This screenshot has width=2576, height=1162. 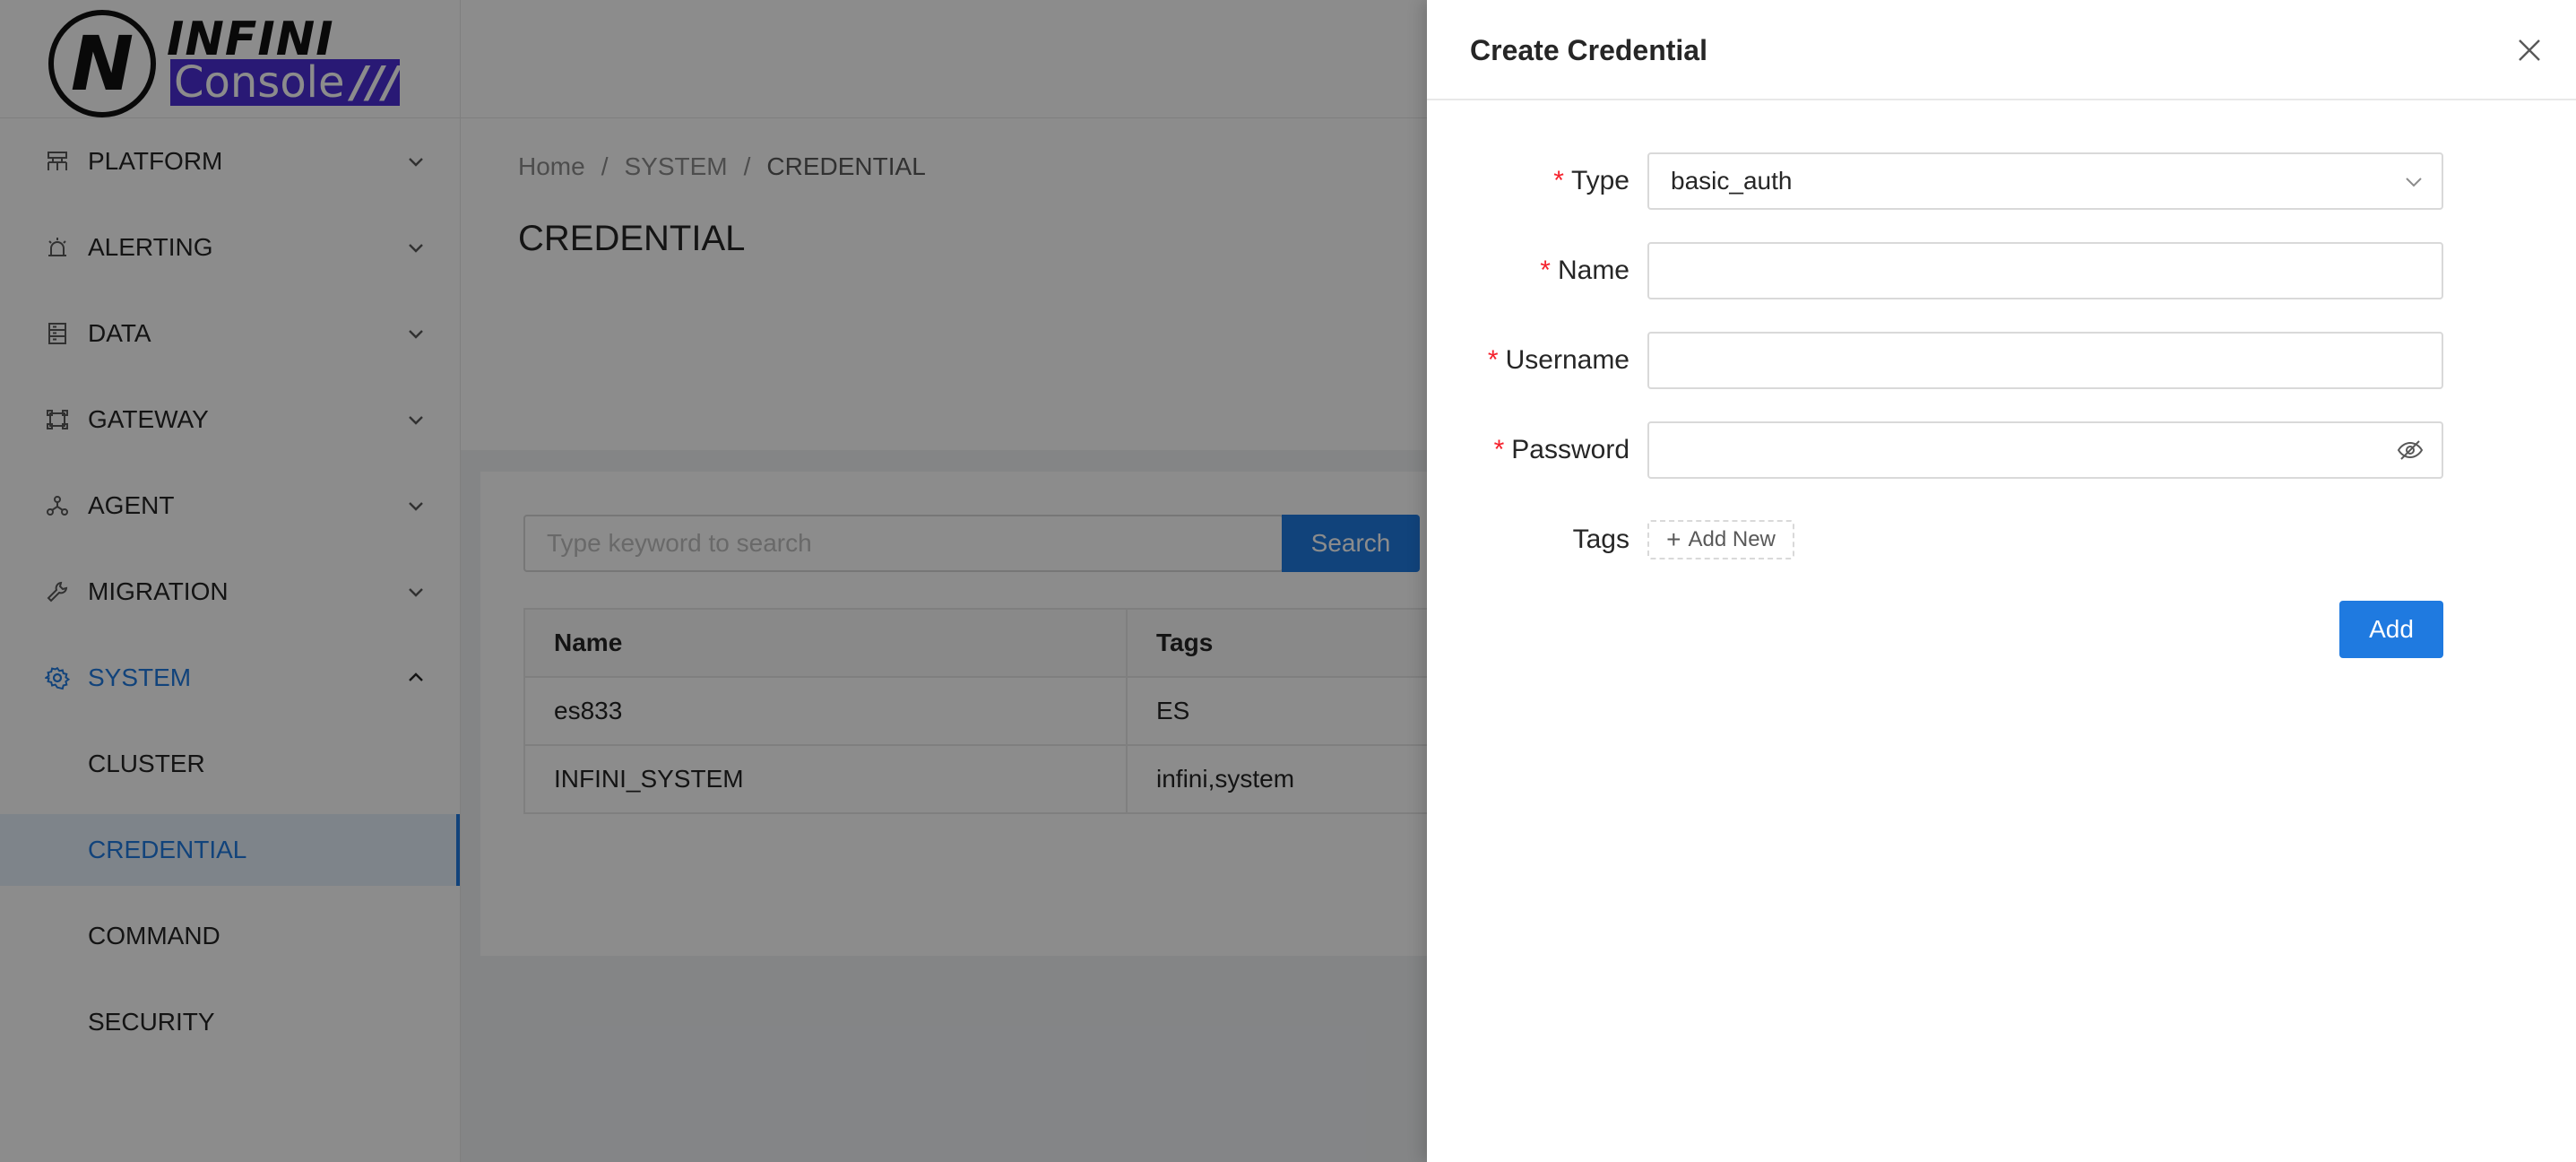 I want to click on tags-label: Tags, so click(x=1600, y=539).